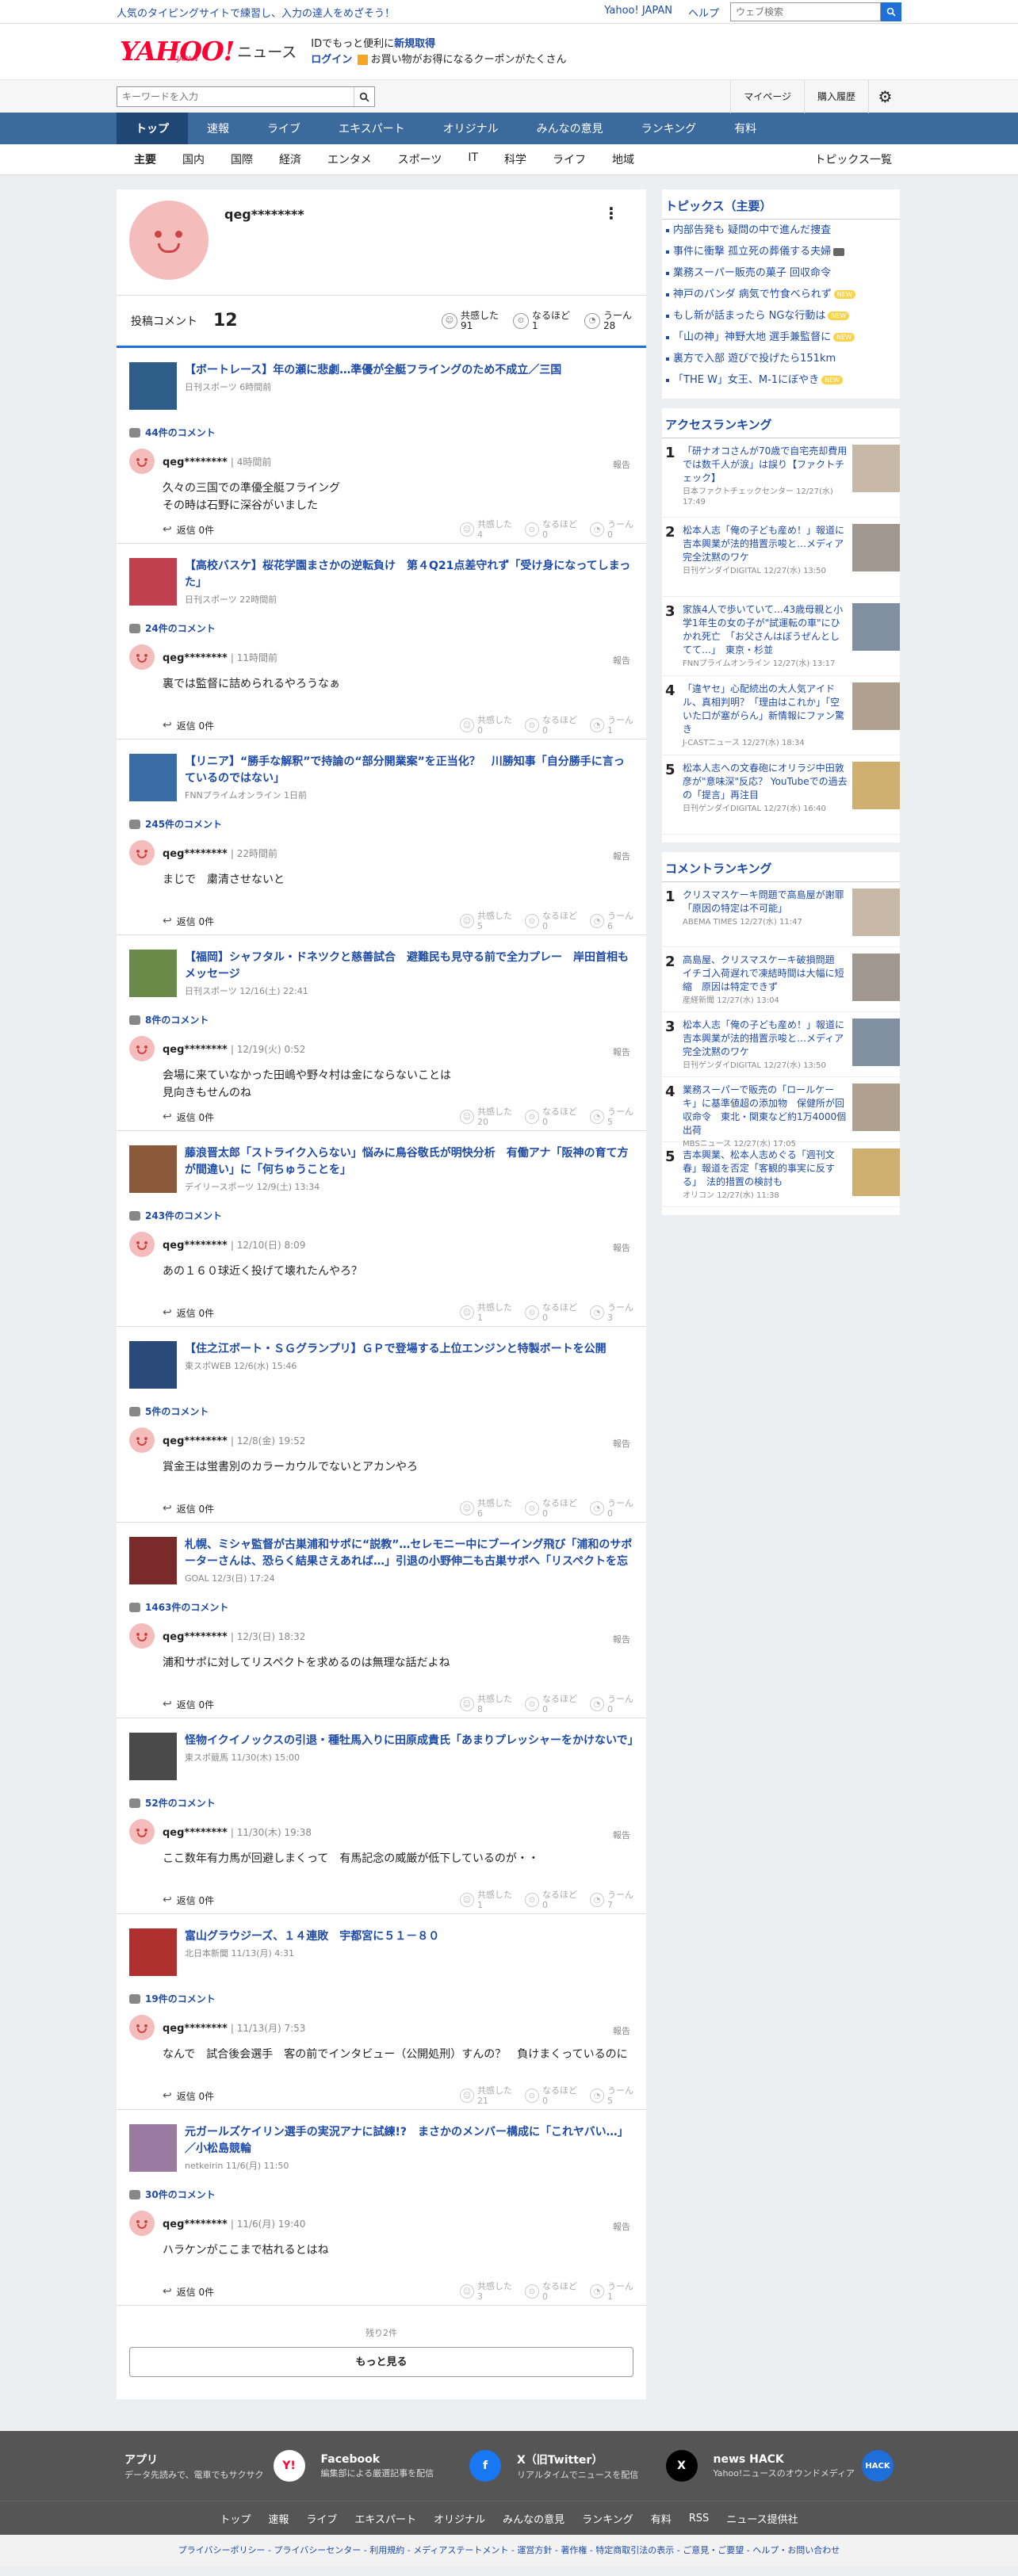  What do you see at coordinates (381, 1215) in the screenshot?
I see `comment-count-link: 243件のコメント` at bounding box center [381, 1215].